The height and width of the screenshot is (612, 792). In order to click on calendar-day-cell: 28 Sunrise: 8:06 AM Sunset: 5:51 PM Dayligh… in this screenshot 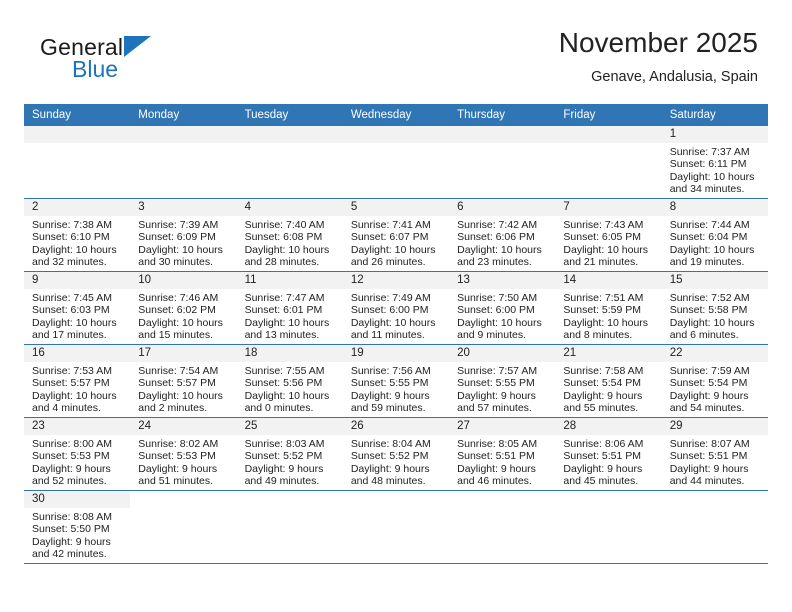, I will do `click(608, 454)`.